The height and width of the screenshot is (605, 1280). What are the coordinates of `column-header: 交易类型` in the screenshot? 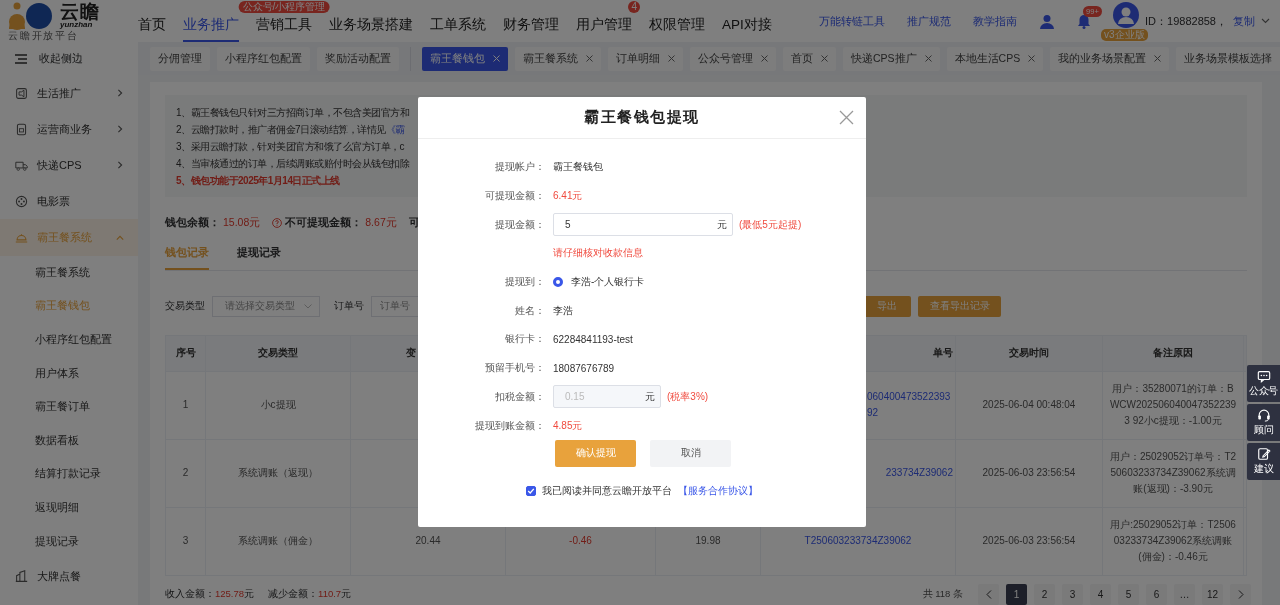 It's located at (278, 353).